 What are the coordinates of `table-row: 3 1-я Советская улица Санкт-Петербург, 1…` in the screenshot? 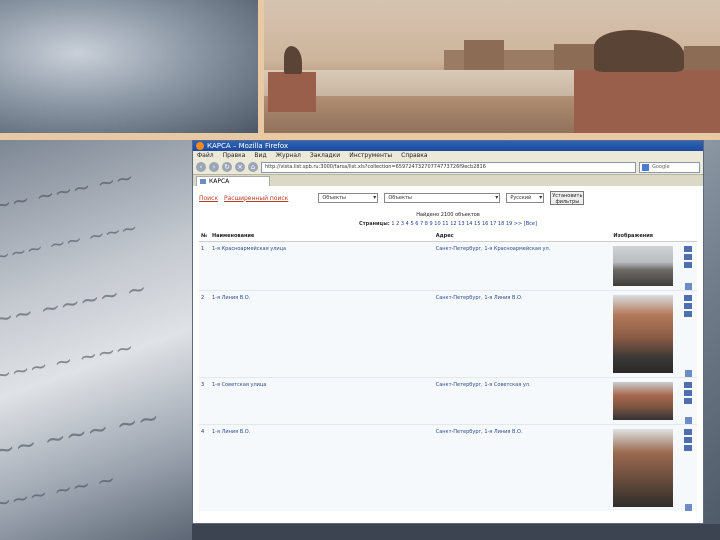 It's located at (448, 401).